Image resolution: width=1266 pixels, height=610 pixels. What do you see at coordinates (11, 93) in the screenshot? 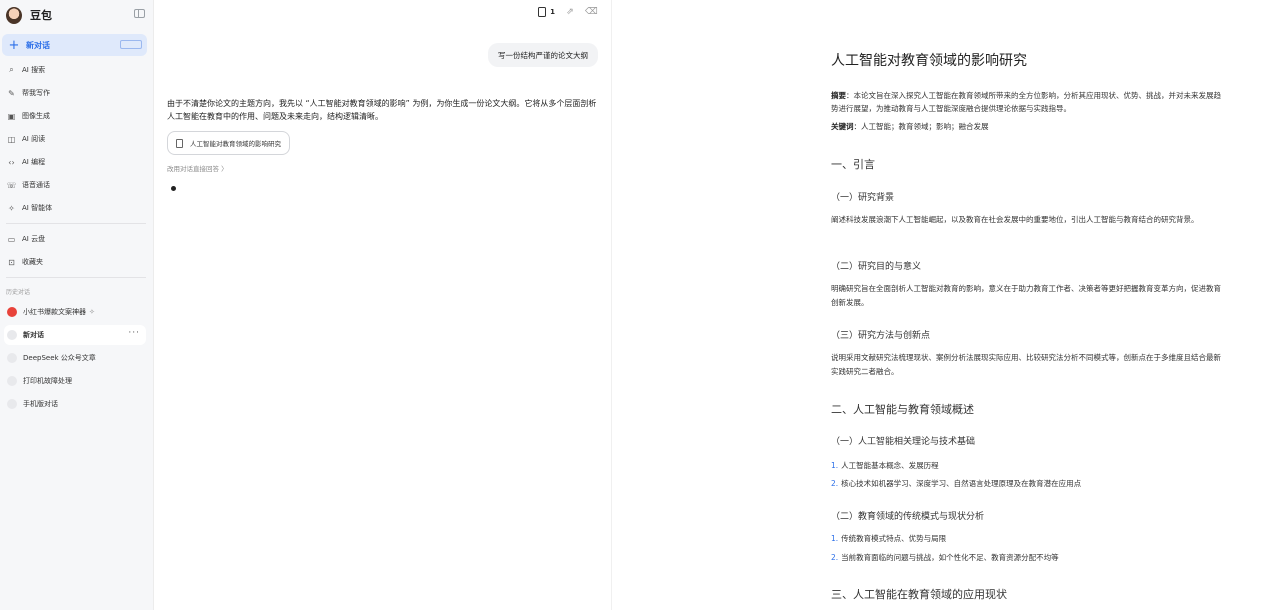
I see `pen-icon: ✎` at bounding box center [11, 93].